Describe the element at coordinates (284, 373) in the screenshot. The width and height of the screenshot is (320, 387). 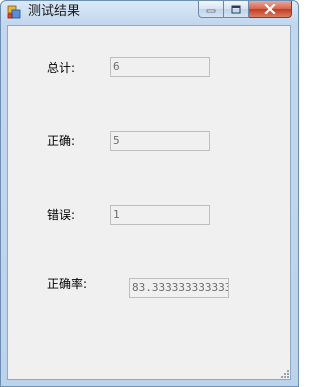
I see `resize-grip-icon` at that location.